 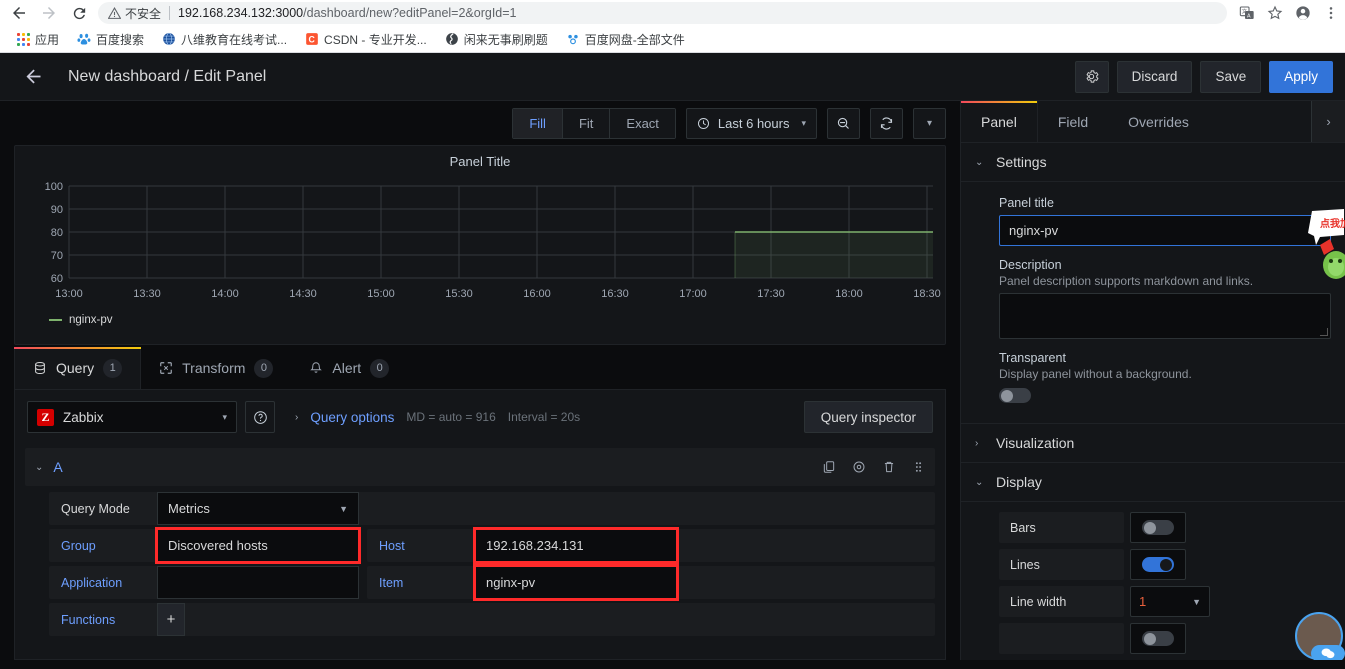 I want to click on display-label-next, so click(x=1061, y=638).